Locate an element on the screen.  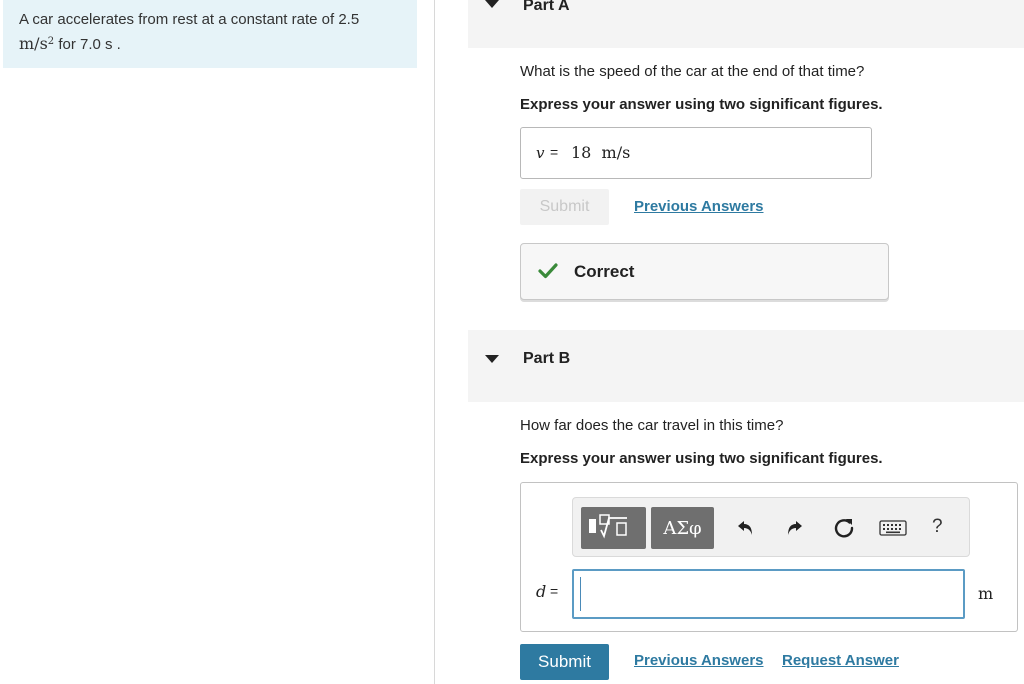
math-toolbar: ΑΣφ ? is located at coordinates (771, 527).